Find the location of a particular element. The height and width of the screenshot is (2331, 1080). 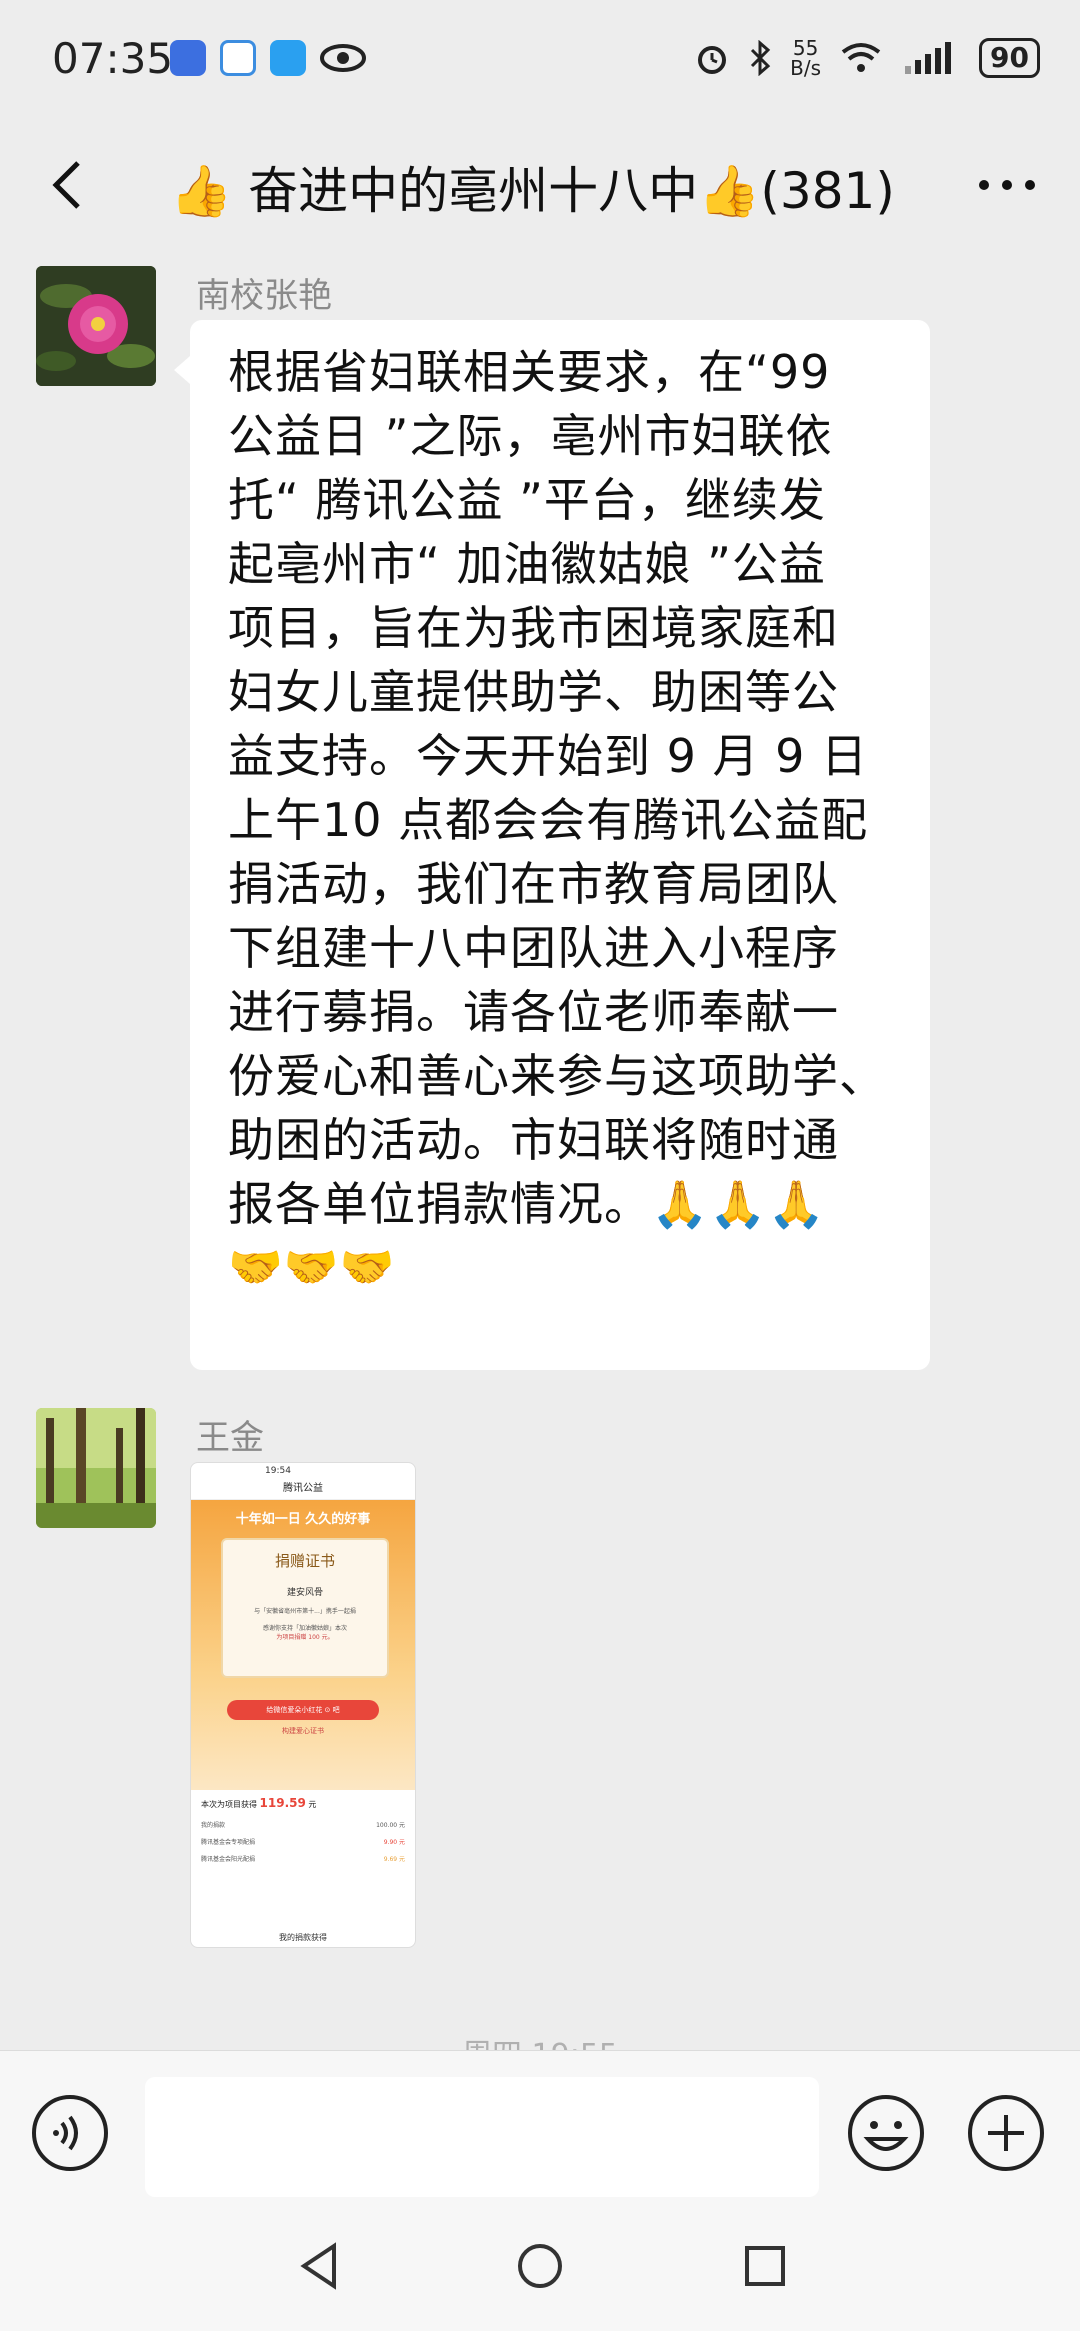

wifi-icon is located at coordinates (861, 57).